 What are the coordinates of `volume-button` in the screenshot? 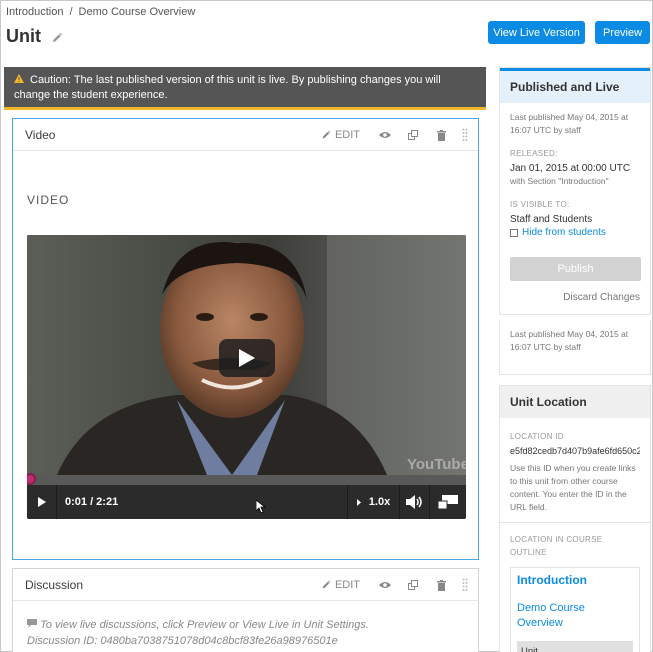 It's located at (414, 502).